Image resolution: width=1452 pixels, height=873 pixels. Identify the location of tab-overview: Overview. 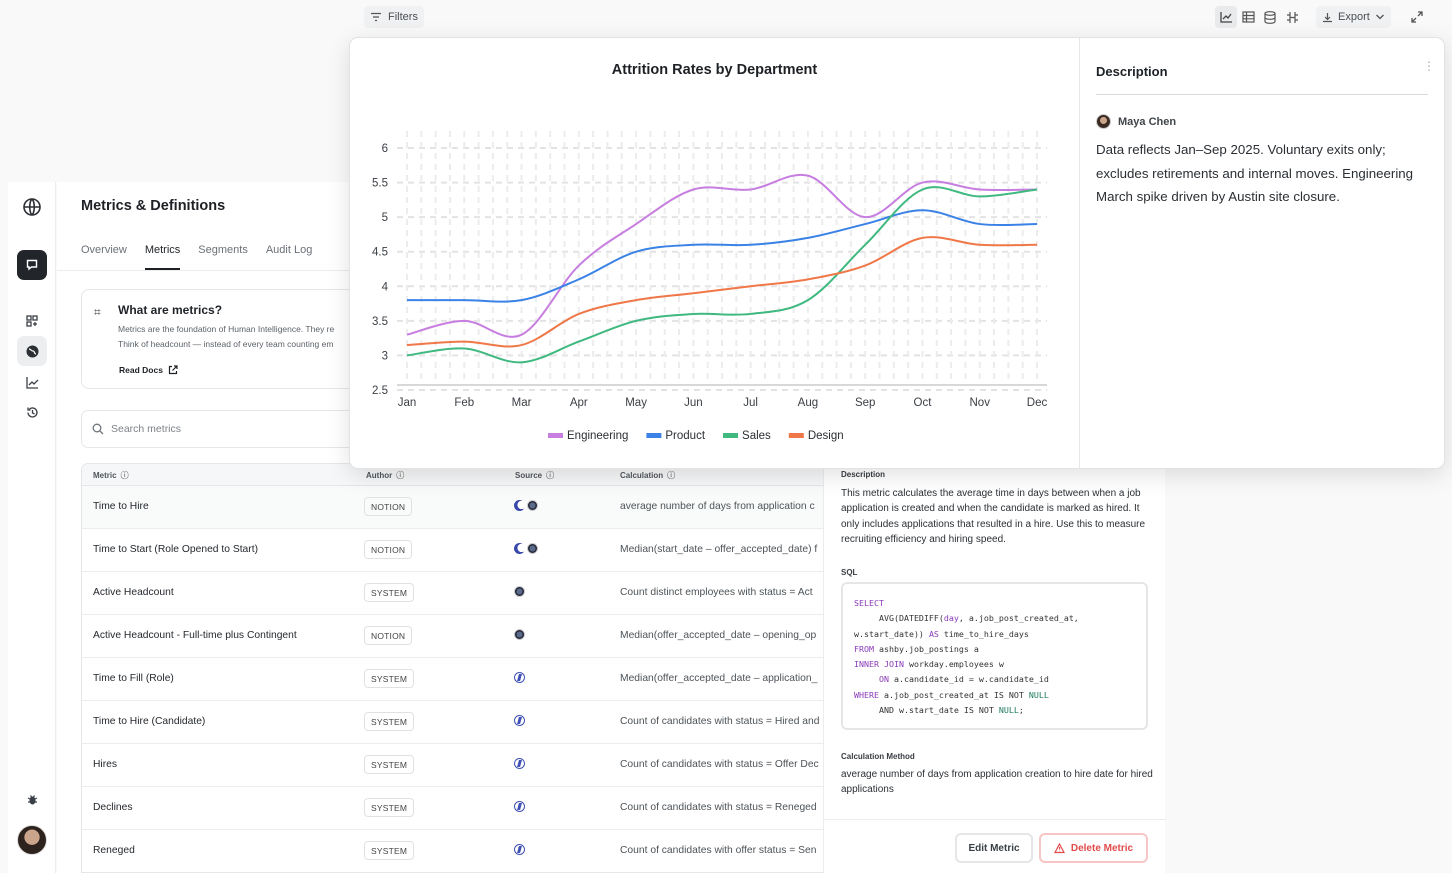
(104, 257).